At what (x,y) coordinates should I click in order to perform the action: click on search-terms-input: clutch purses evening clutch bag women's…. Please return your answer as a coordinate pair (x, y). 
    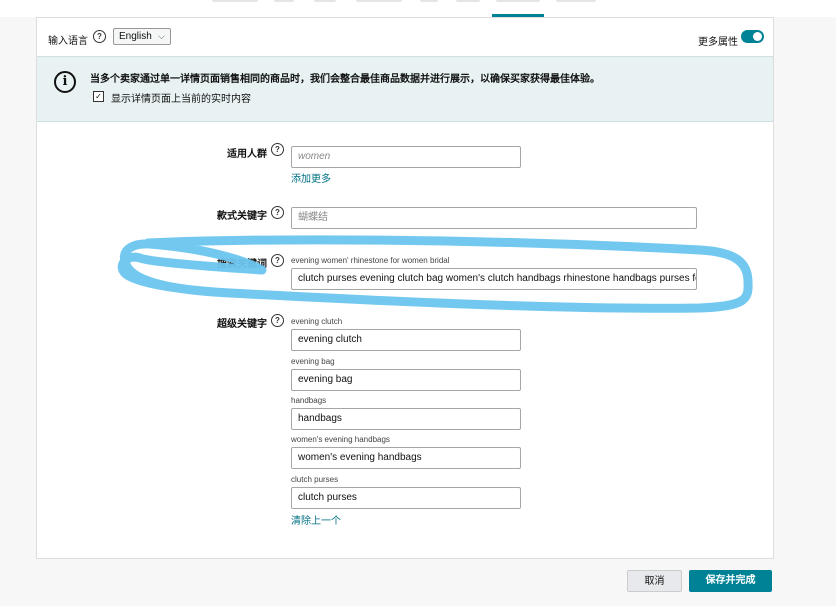
    Looking at the image, I should click on (494, 279).